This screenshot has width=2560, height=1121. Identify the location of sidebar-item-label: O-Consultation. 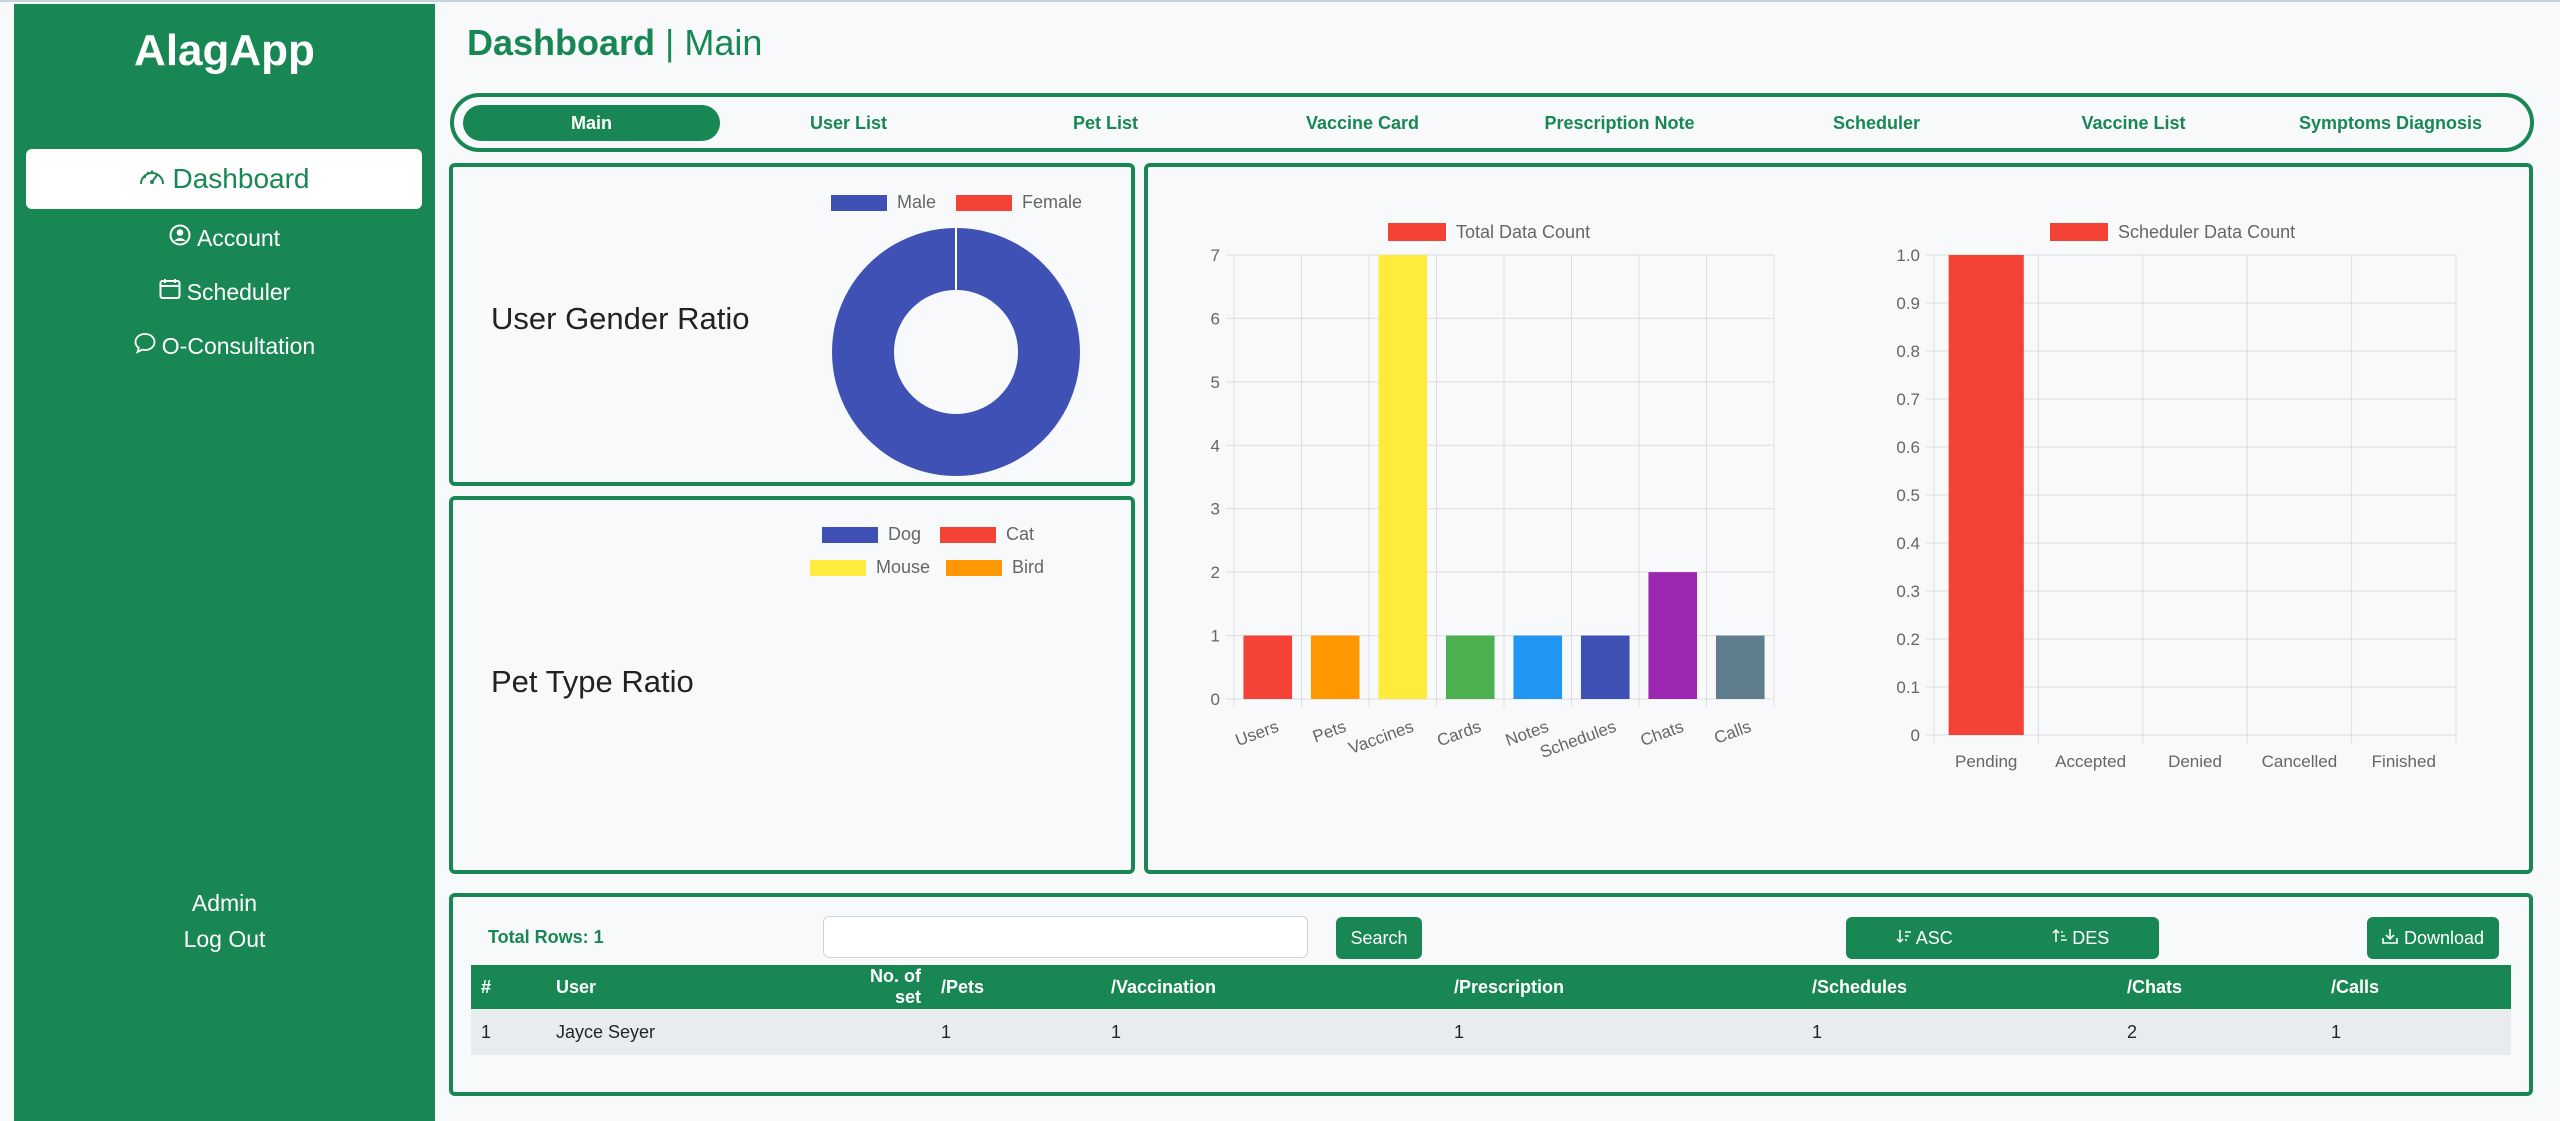
(238, 345).